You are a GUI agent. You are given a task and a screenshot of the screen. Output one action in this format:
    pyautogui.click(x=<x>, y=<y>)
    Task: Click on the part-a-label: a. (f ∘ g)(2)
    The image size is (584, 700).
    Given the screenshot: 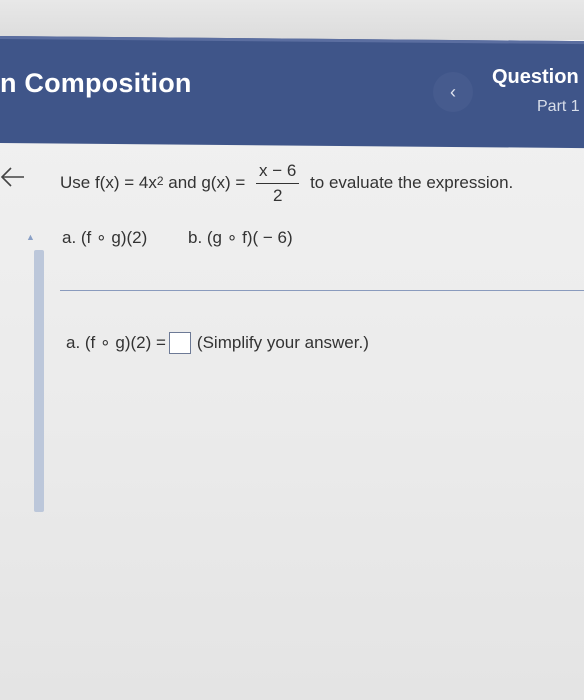 What is the action you would take?
    pyautogui.click(x=105, y=237)
    